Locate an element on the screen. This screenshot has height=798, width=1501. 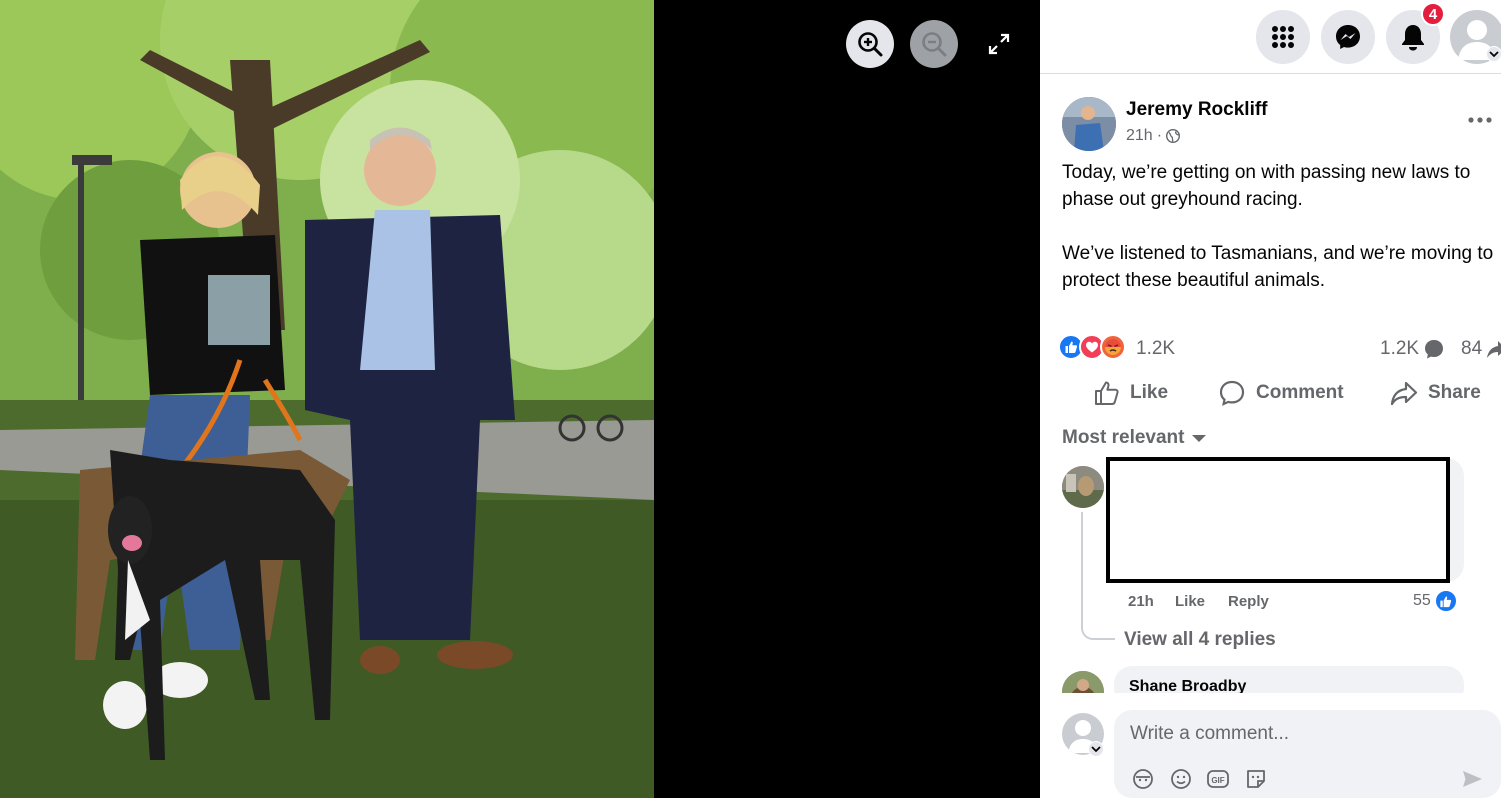
reaction-icons is located at coordinates (1092, 348).